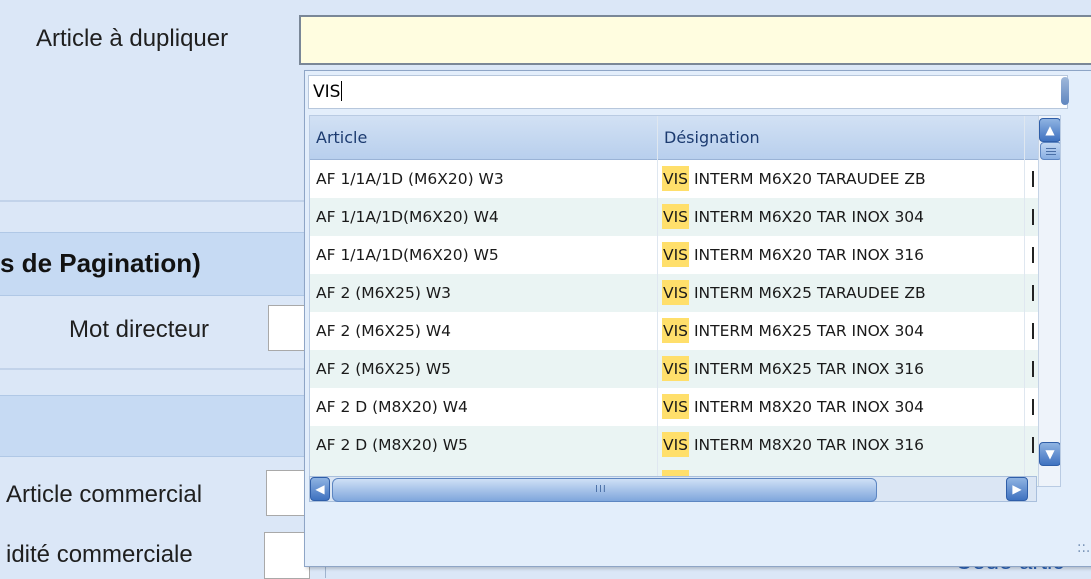 This screenshot has height=579, width=1091. Describe the element at coordinates (1049, 301) in the screenshot. I see `vertical-scrollbar: ▲ ▼` at that location.